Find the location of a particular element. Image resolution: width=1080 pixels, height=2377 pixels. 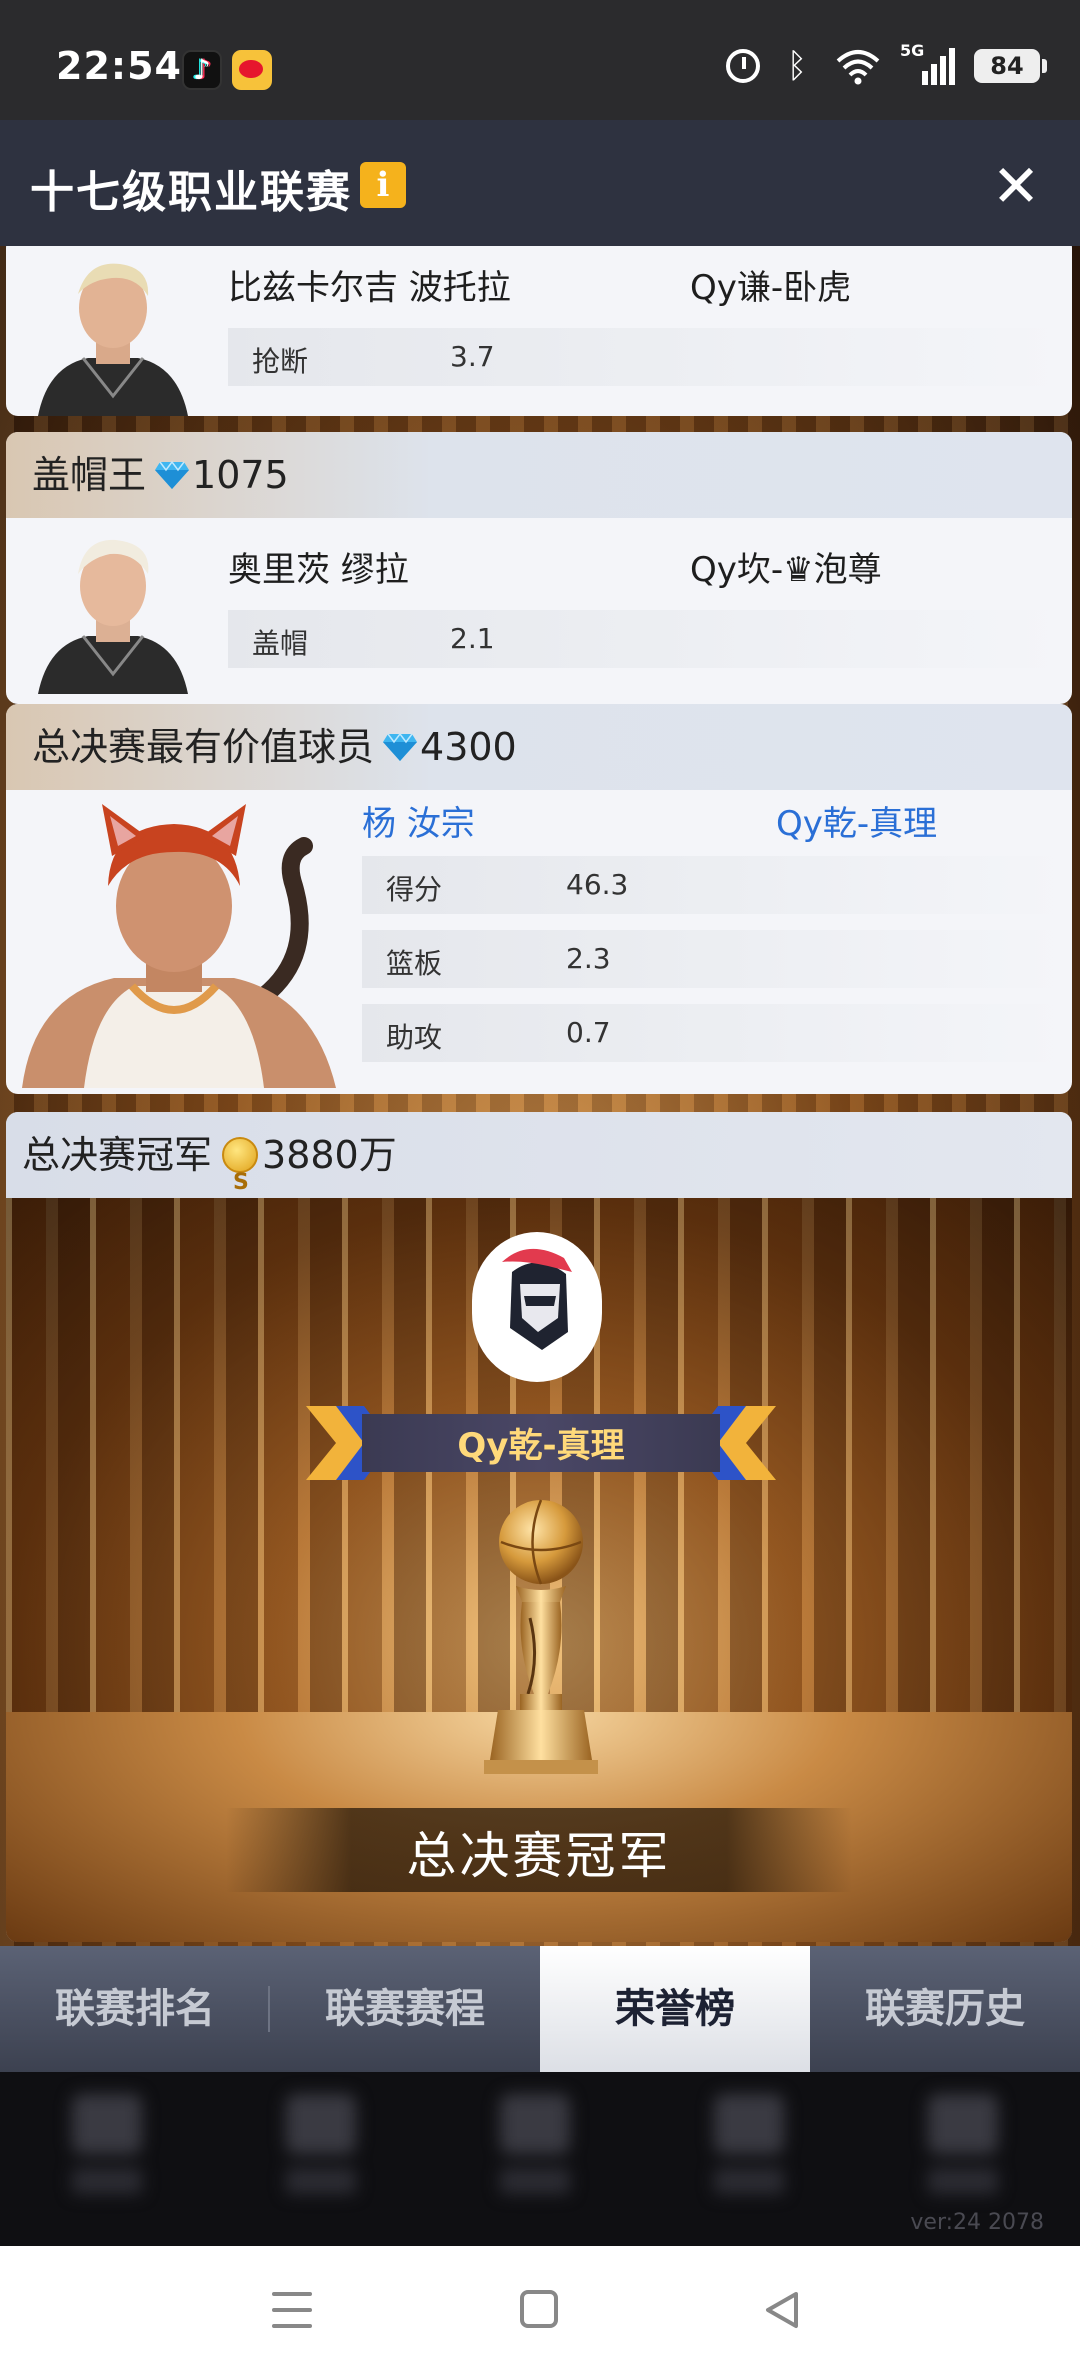

weibo-icon is located at coordinates (252, 70).